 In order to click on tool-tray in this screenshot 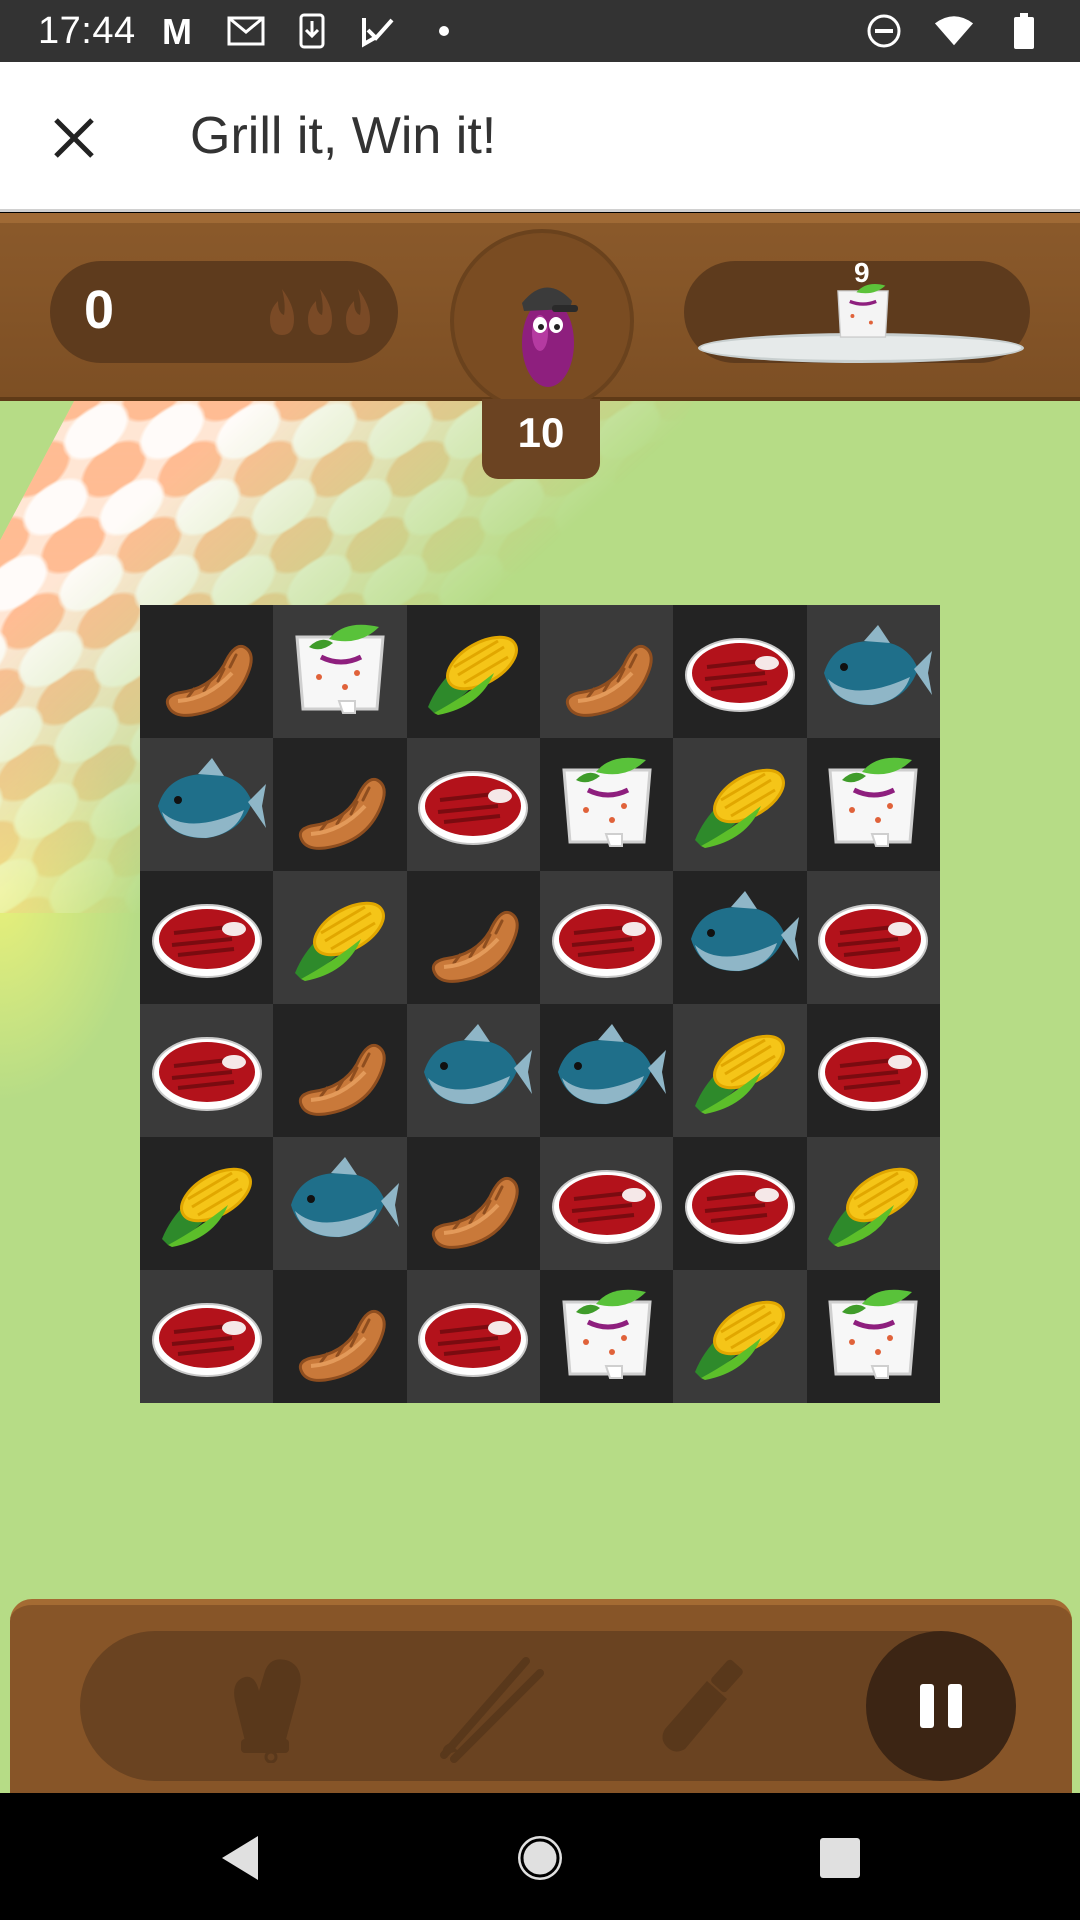, I will do `click(548, 1706)`.